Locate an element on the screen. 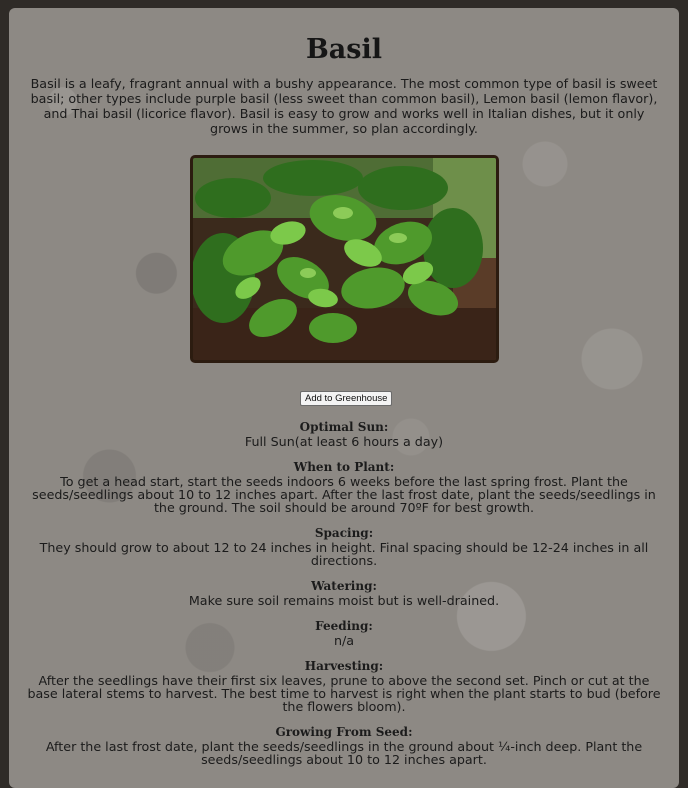 The width and height of the screenshot is (688, 788). section-label: Optimal Sun: is located at coordinates (344, 427).